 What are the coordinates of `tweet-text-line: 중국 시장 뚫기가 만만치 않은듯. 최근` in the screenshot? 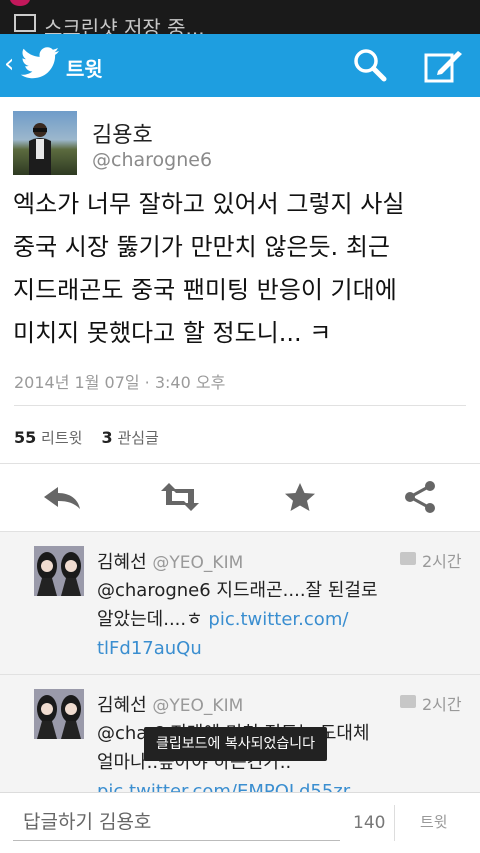 It's located at (201, 247).